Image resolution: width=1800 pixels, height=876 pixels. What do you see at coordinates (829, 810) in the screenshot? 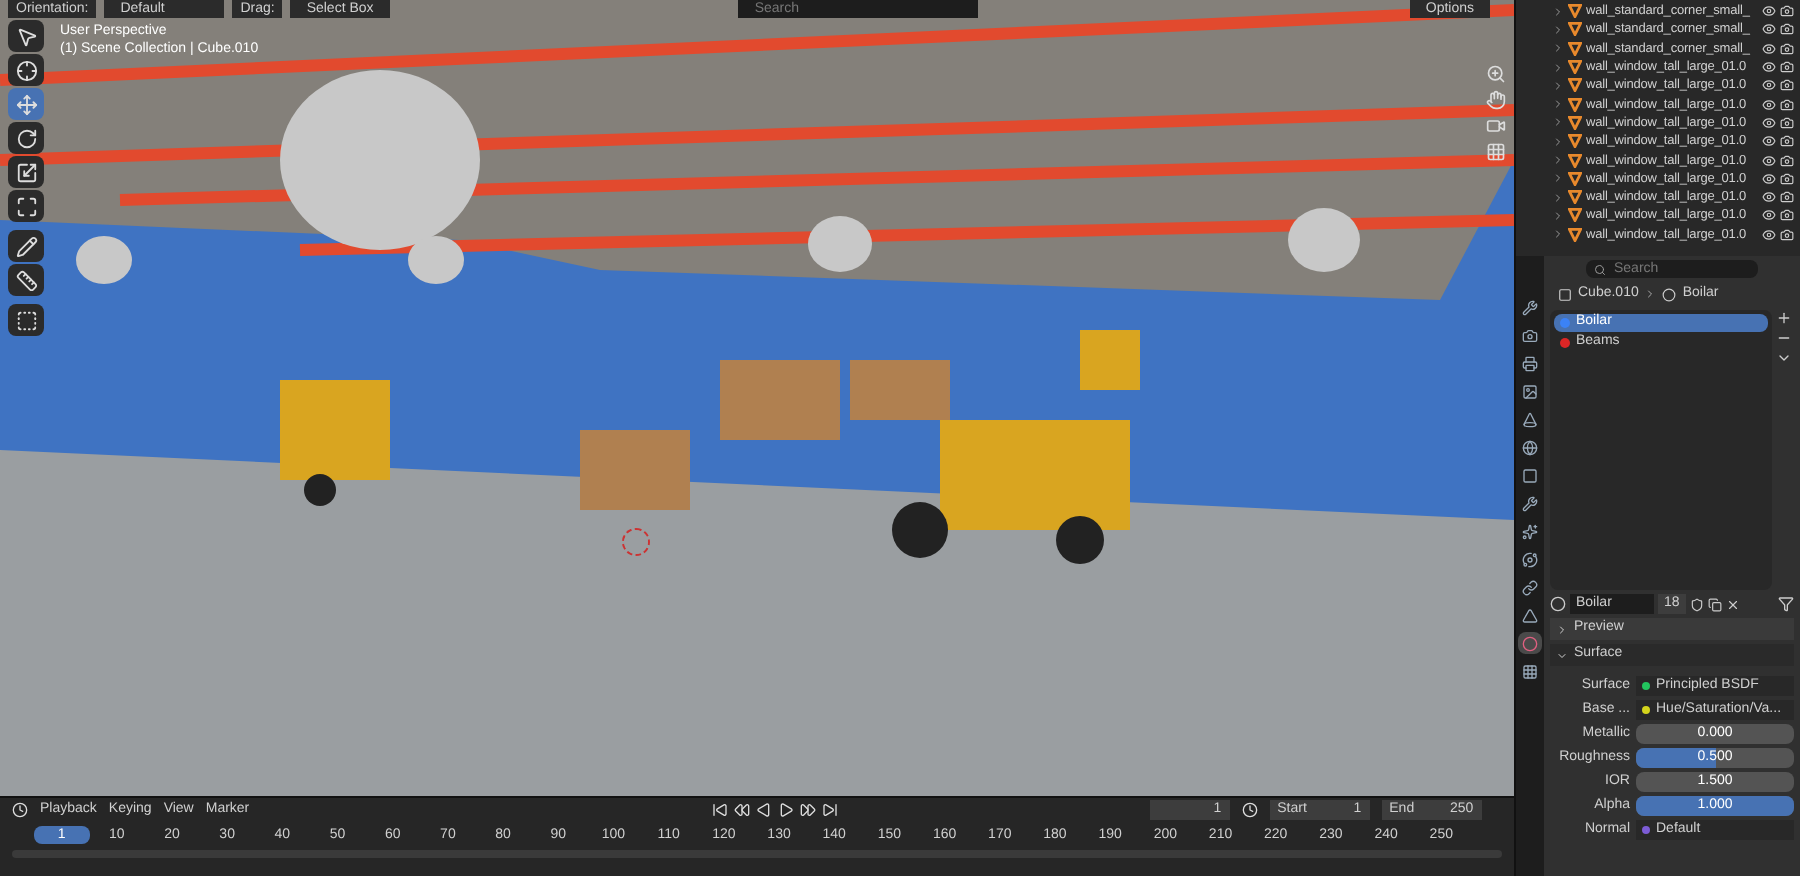
I see `jump-end-icon` at bounding box center [829, 810].